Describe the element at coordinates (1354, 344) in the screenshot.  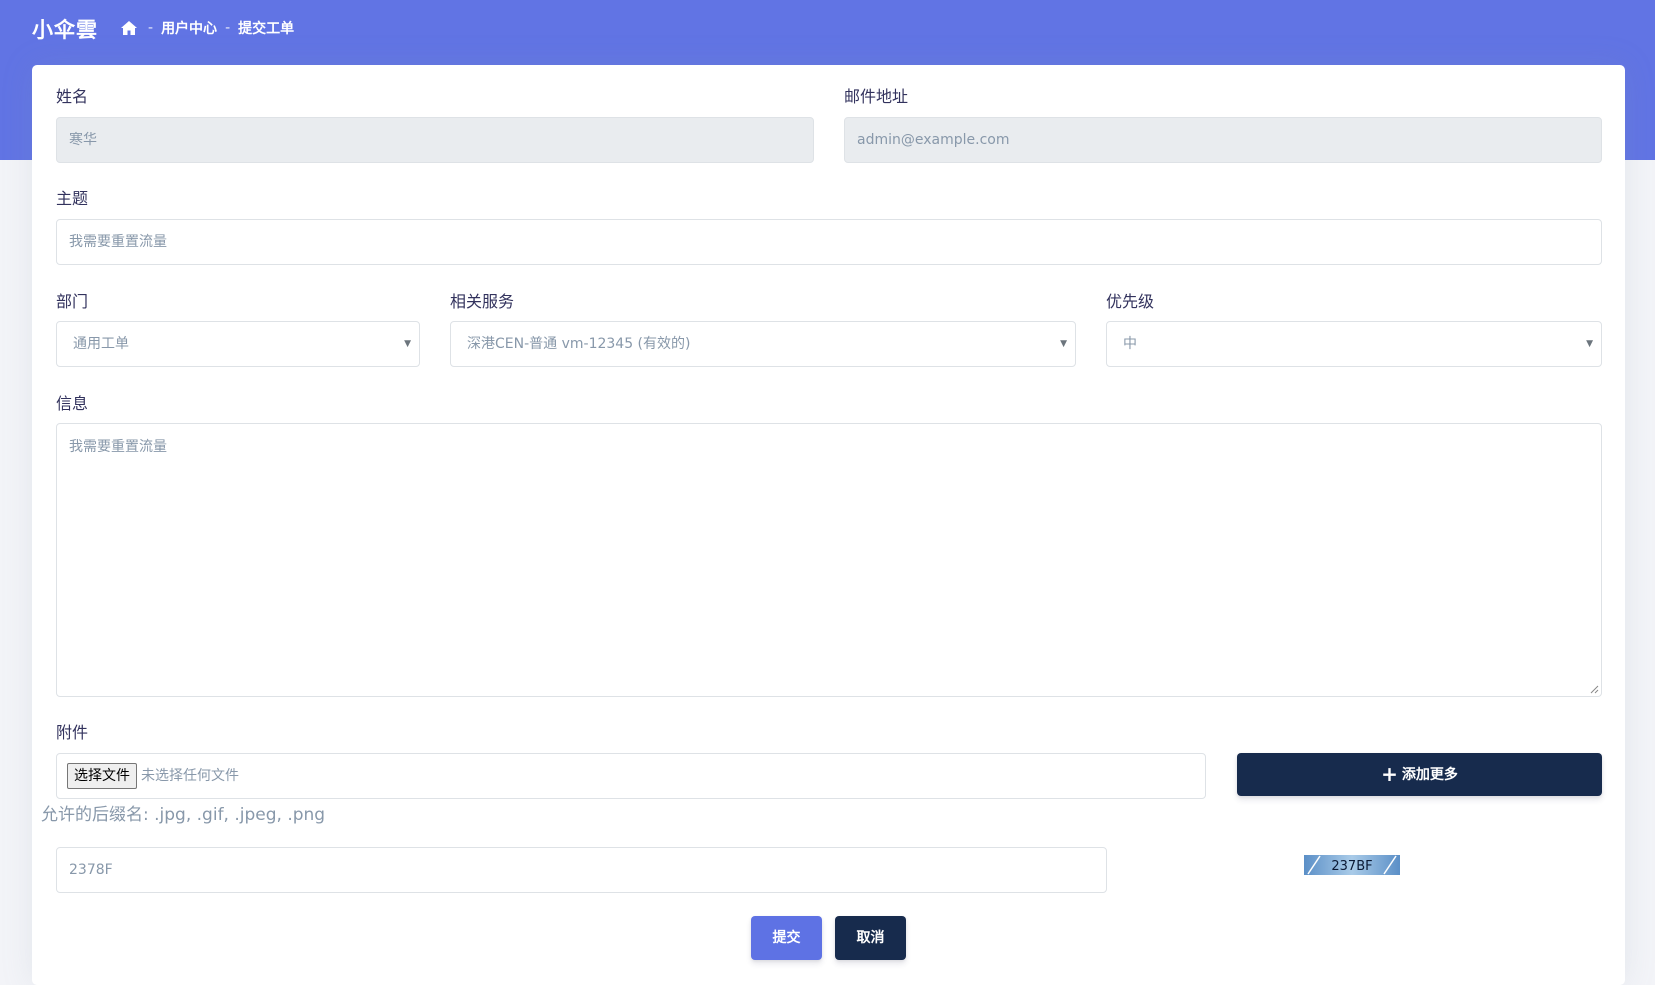
I see `priority-select: 中 ▼` at that location.